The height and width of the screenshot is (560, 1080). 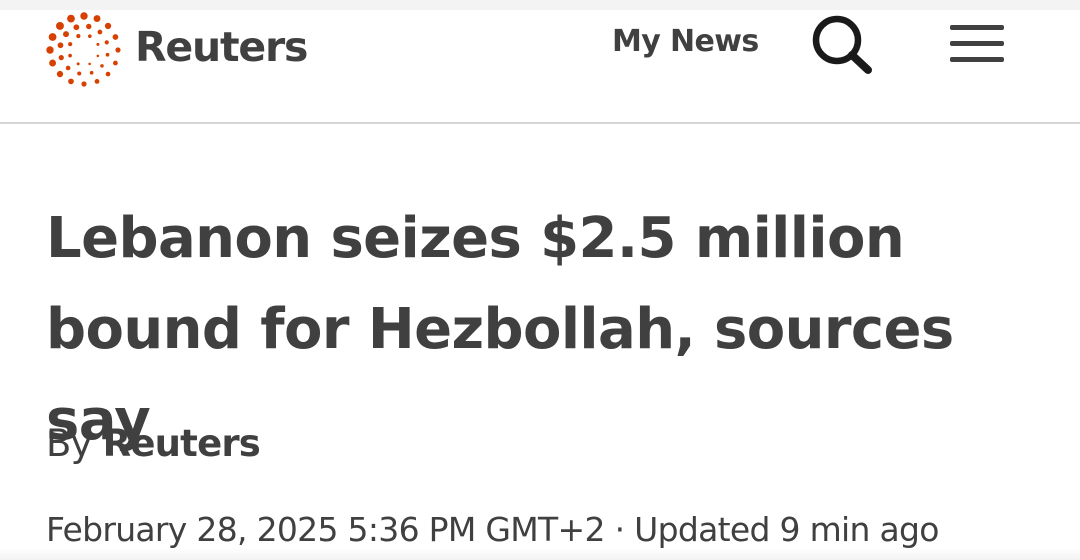 I want to click on search-button, so click(x=842, y=44).